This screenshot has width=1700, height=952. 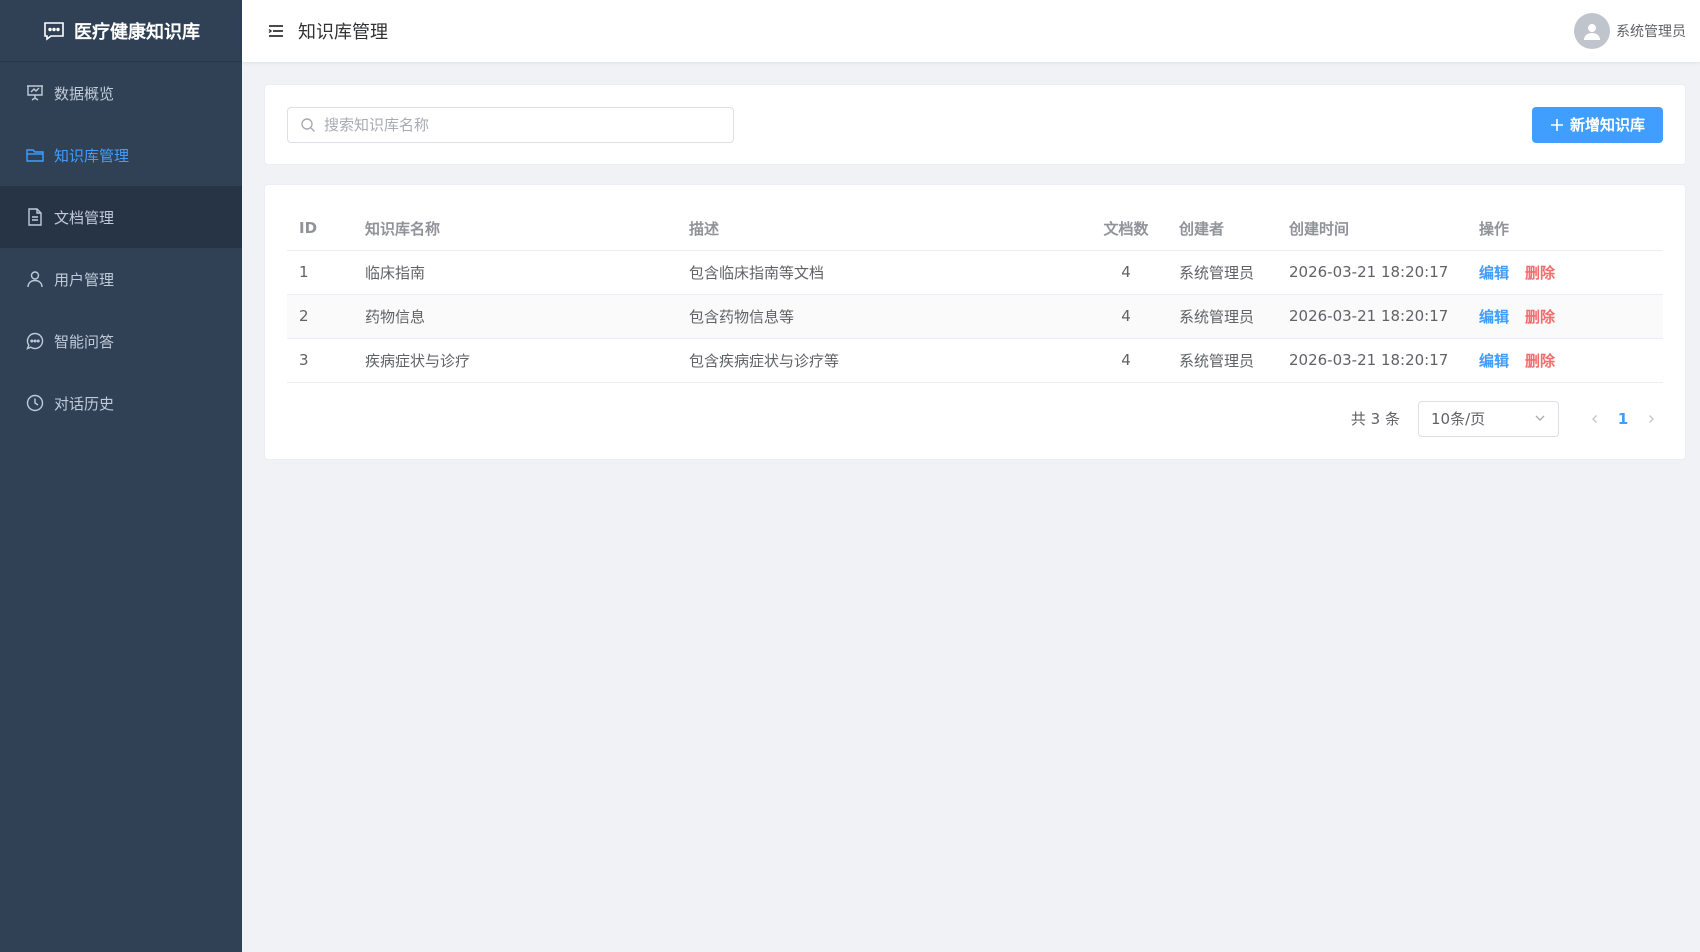 I want to click on sidebar-item-users: 用户管理, so click(x=121, y=279).